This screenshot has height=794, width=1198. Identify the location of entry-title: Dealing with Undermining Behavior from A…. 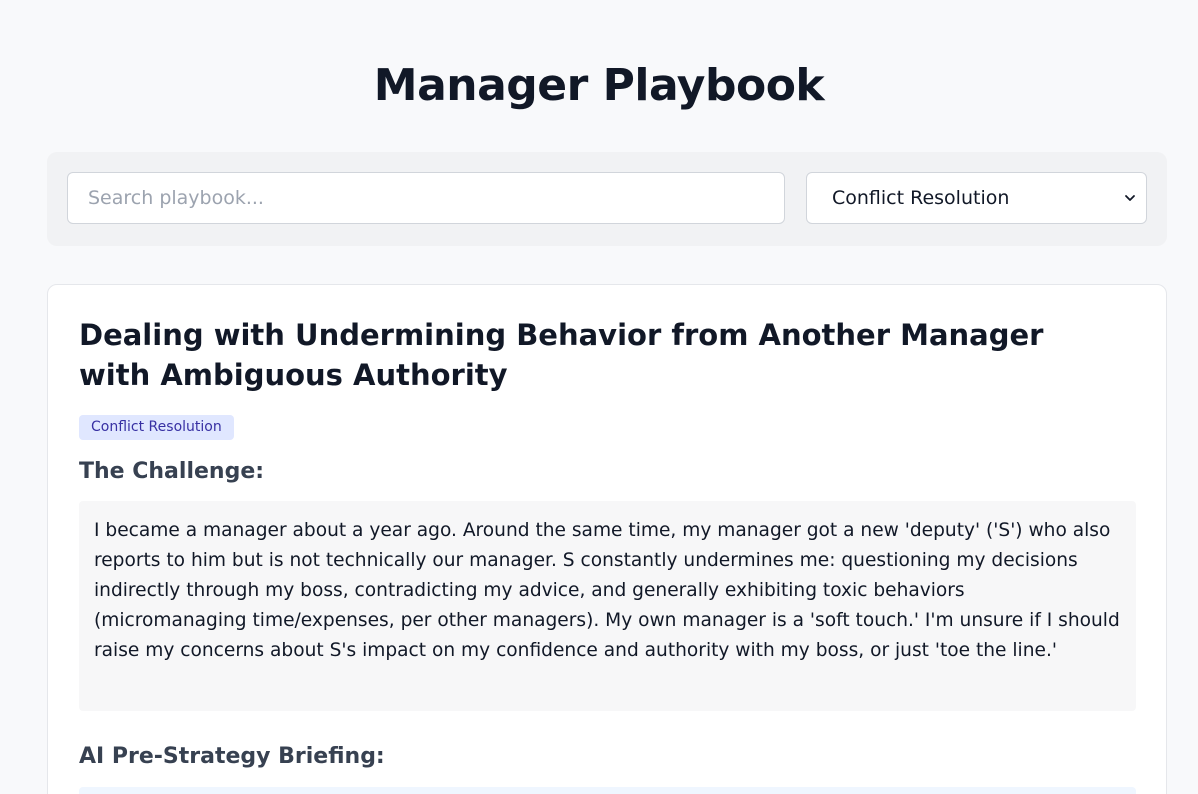
(561, 355).